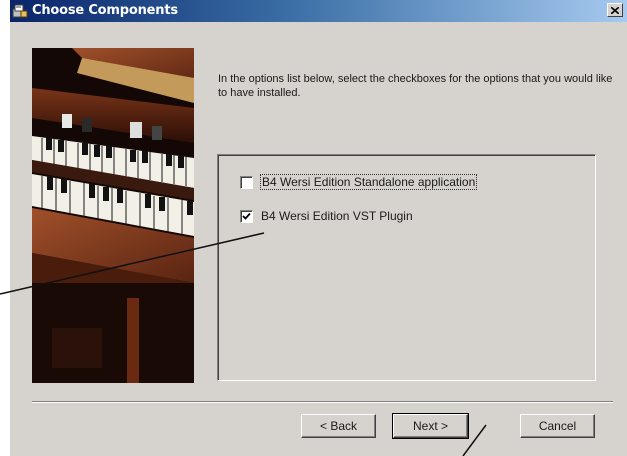 Image resolution: width=627 pixels, height=456 pixels. Describe the element at coordinates (20, 11) in the screenshot. I see `installer-icon` at that location.